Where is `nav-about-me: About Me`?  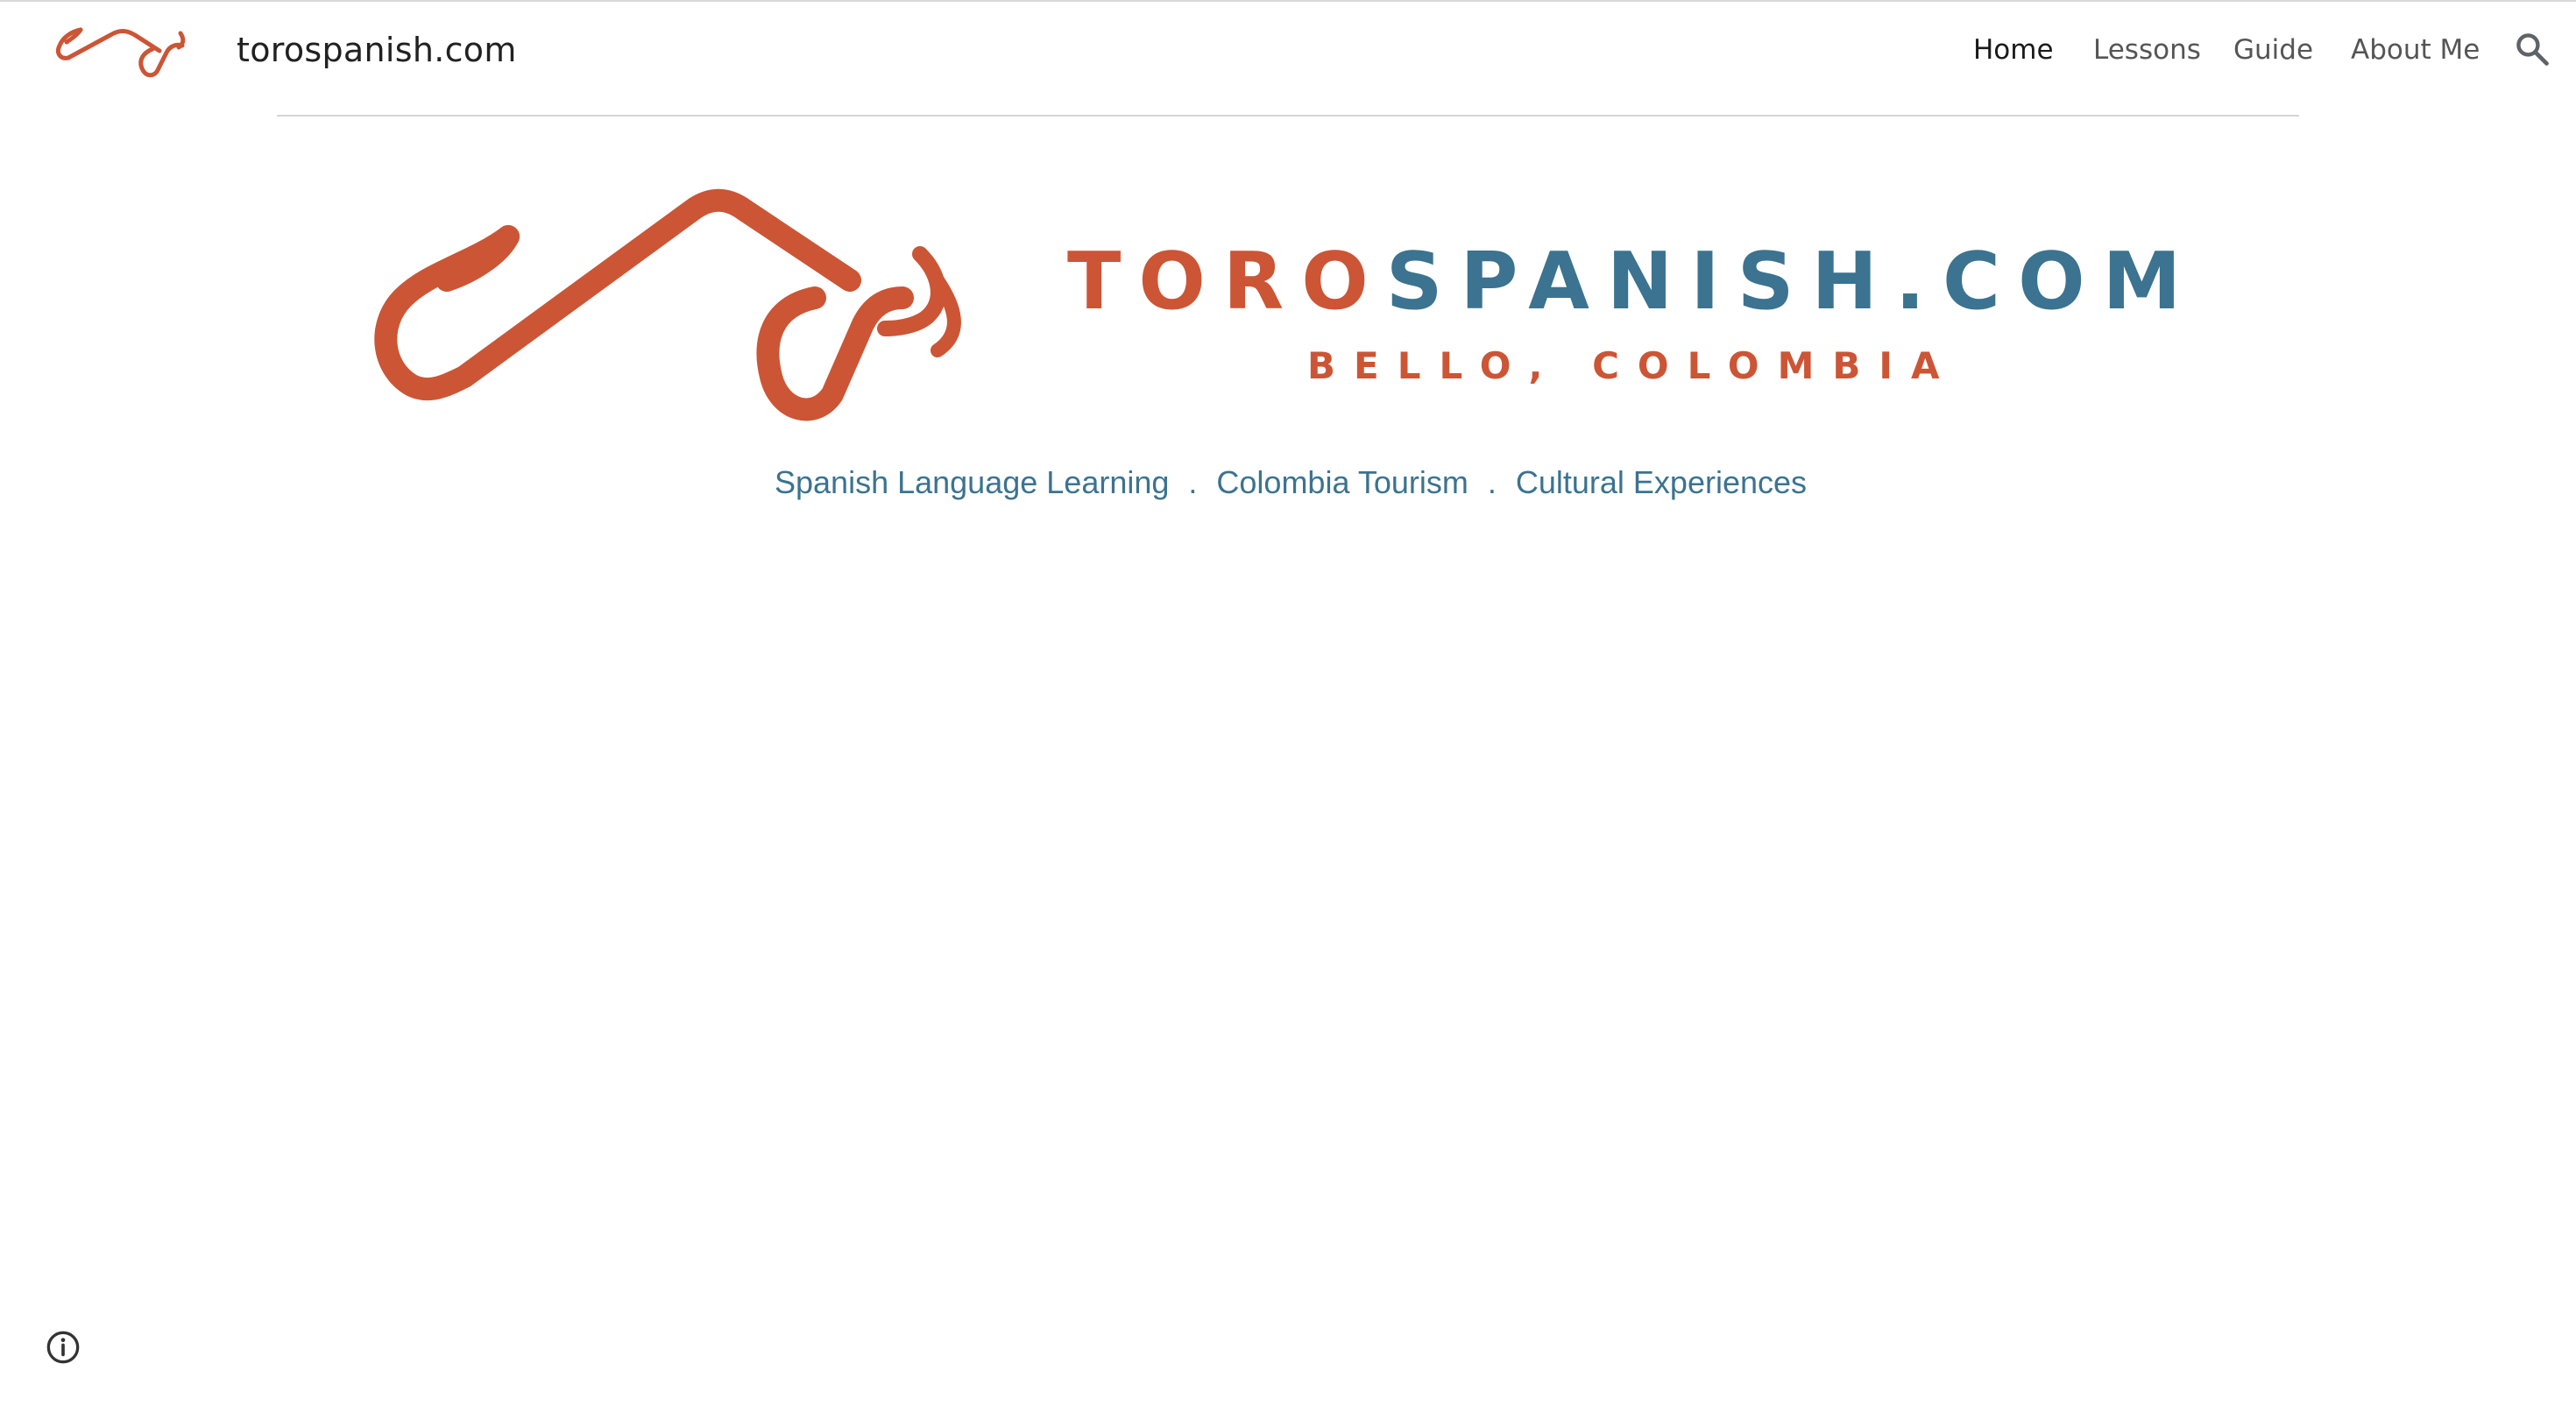 nav-about-me: About Me is located at coordinates (2415, 50).